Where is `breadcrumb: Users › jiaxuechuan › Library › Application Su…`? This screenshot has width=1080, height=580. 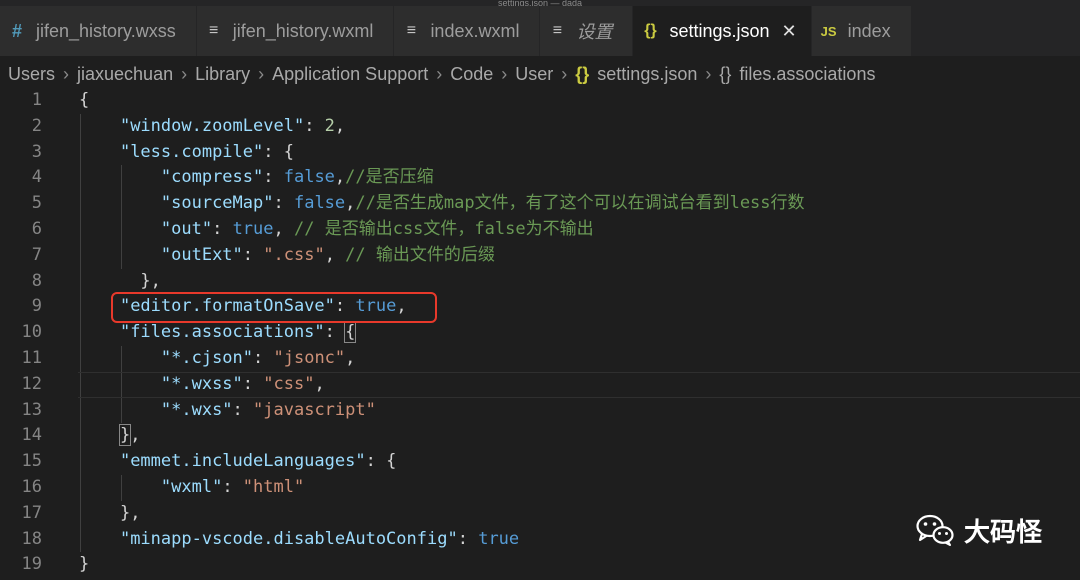
breadcrumb: Users › jiaxuechuan › Library › Application Su… is located at coordinates (540, 74).